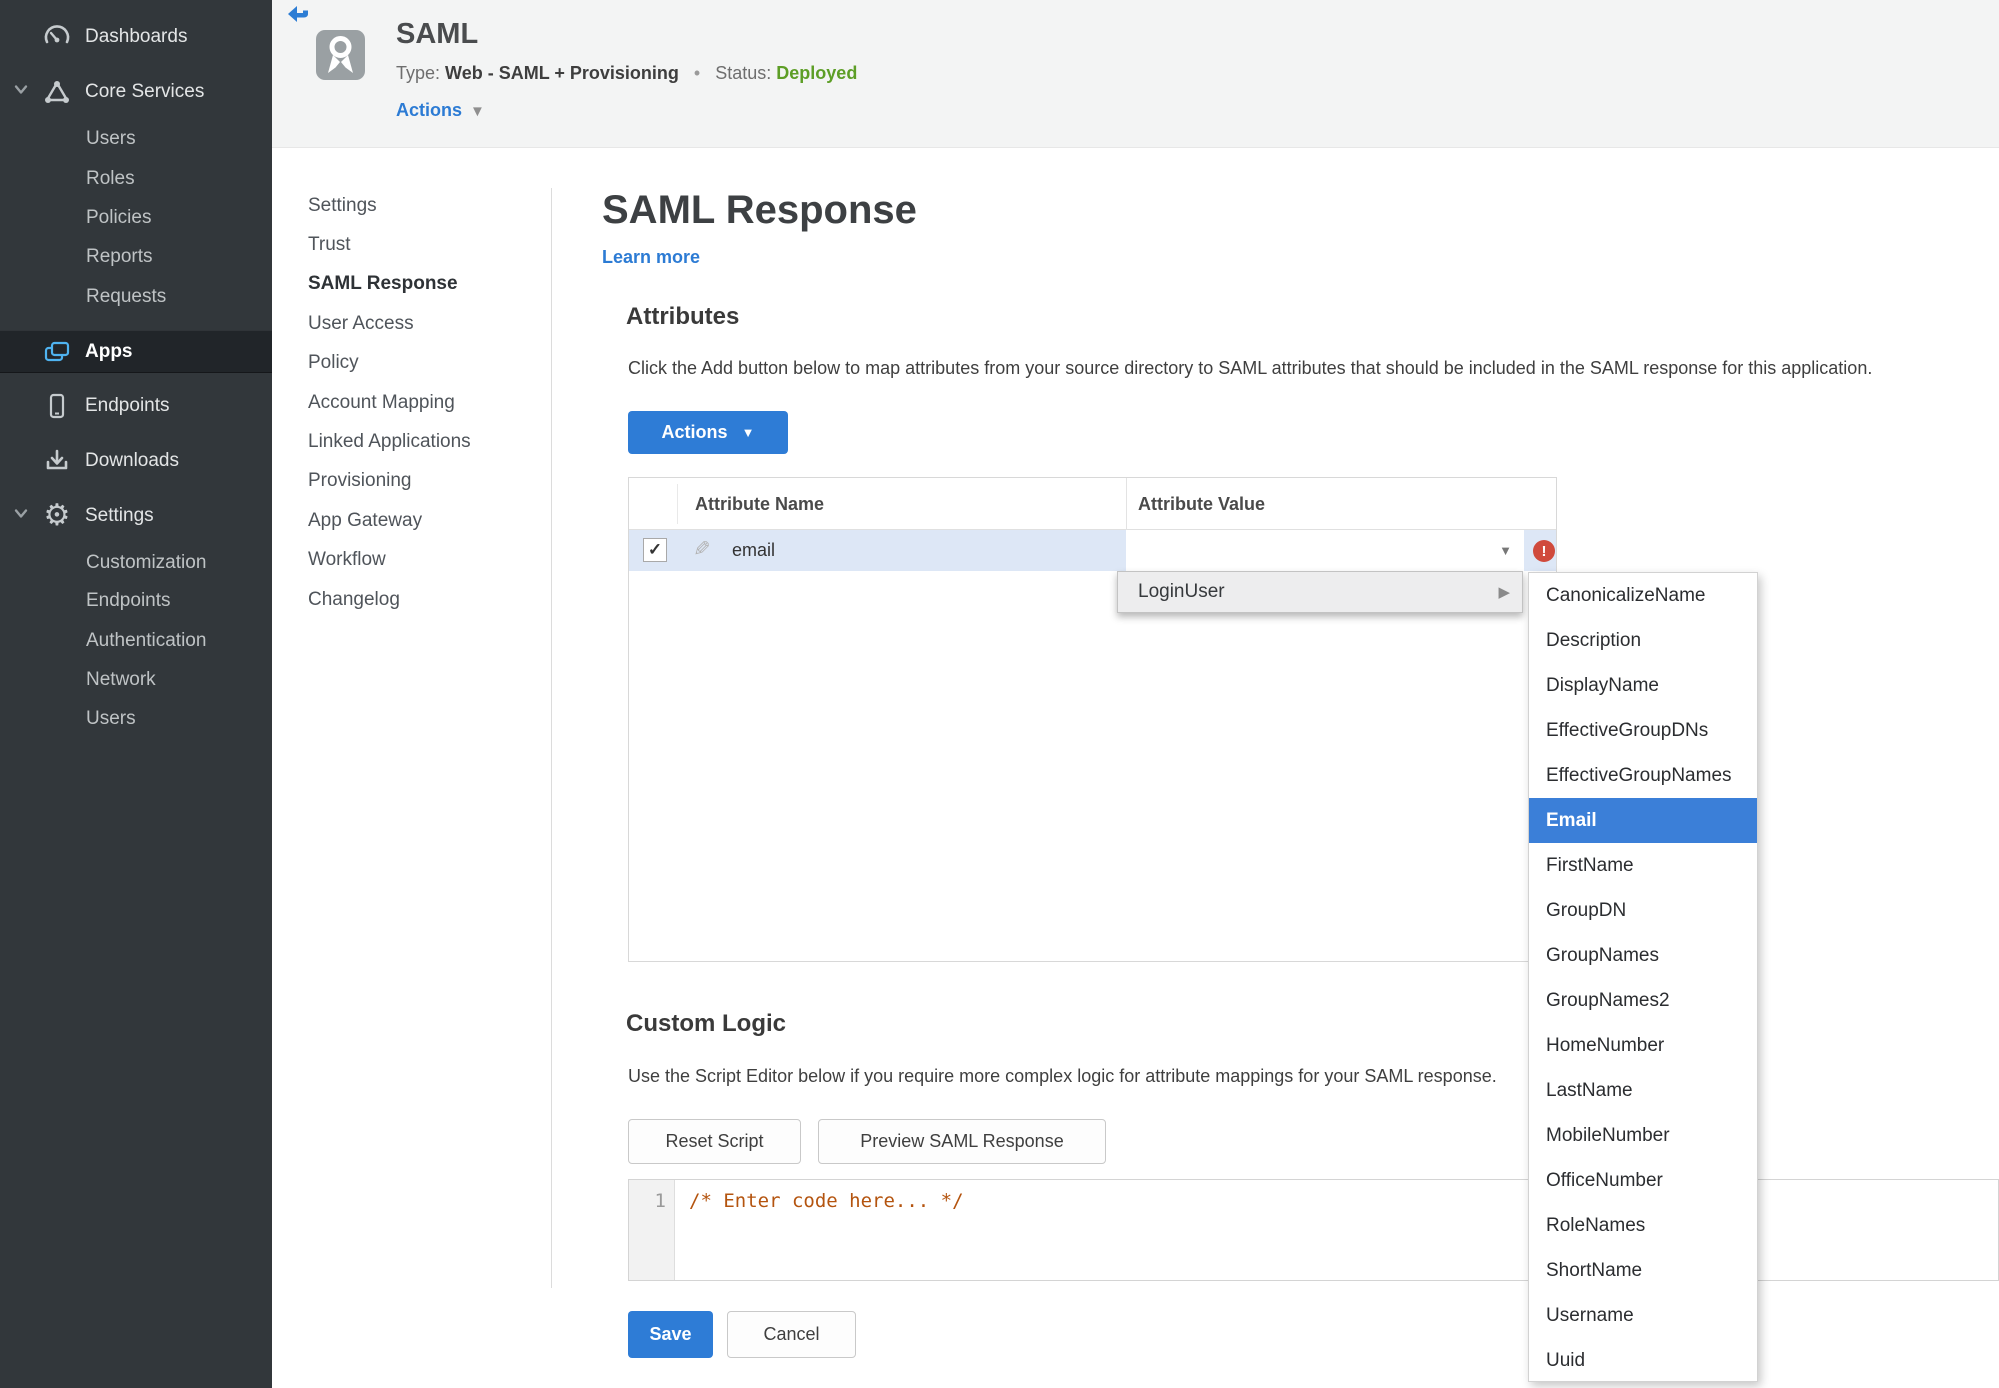  Describe the element at coordinates (423, 441) in the screenshot. I see `subnav-item-linked-applications: Linked Applications` at that location.